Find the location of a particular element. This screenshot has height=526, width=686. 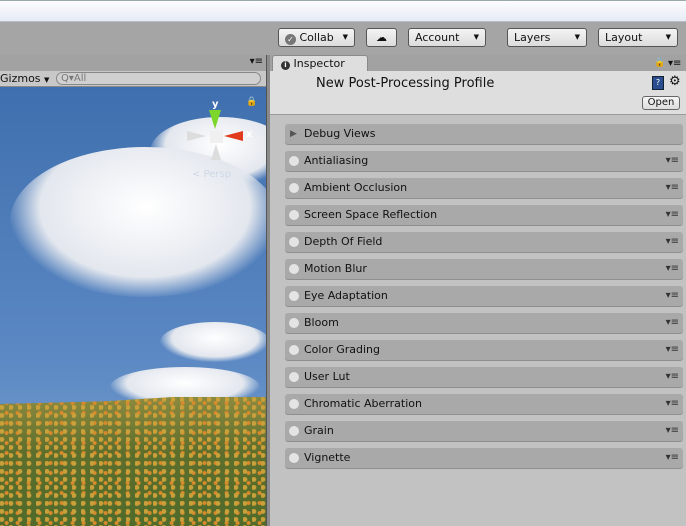

lock-icon: 🔒 is located at coordinates (251, 102).